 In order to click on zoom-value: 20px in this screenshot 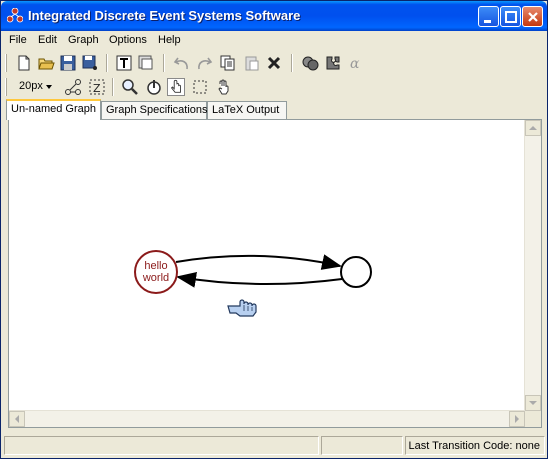, I will do `click(31, 86)`.